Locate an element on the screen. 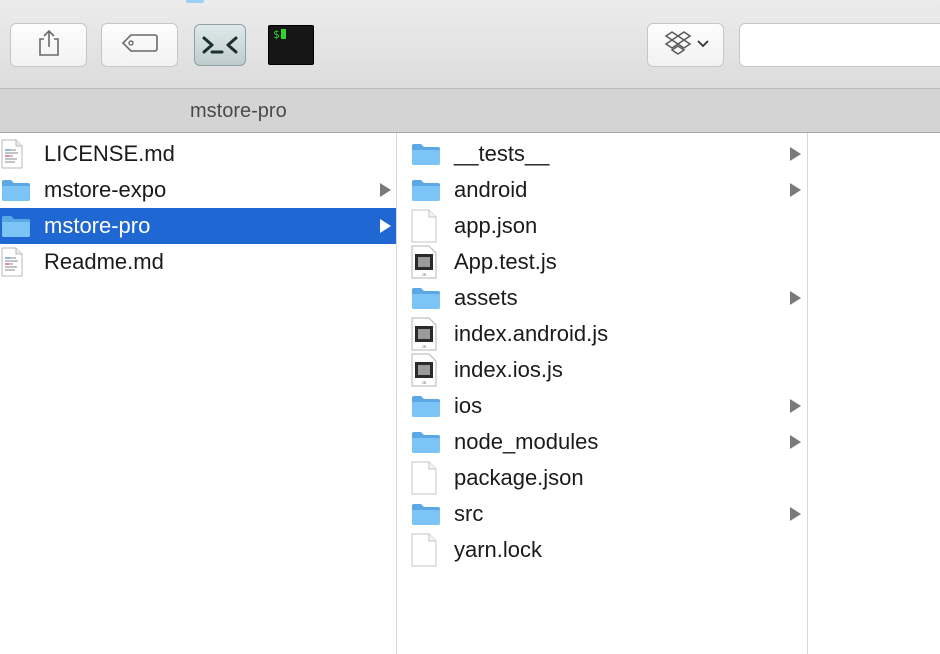  chevron-down-icon is located at coordinates (703, 45).